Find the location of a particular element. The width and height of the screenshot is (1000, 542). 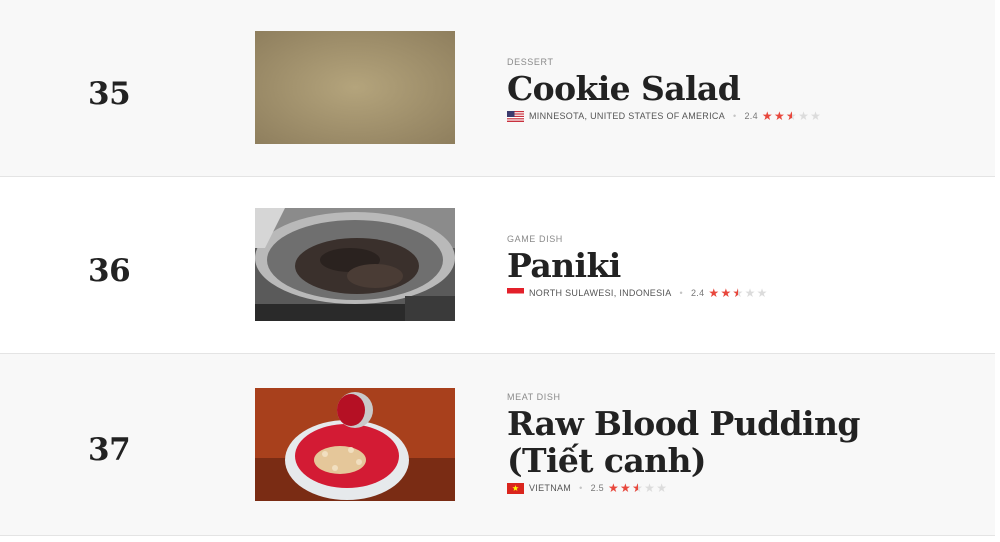

location-link: VIETNAM is located at coordinates (550, 488).